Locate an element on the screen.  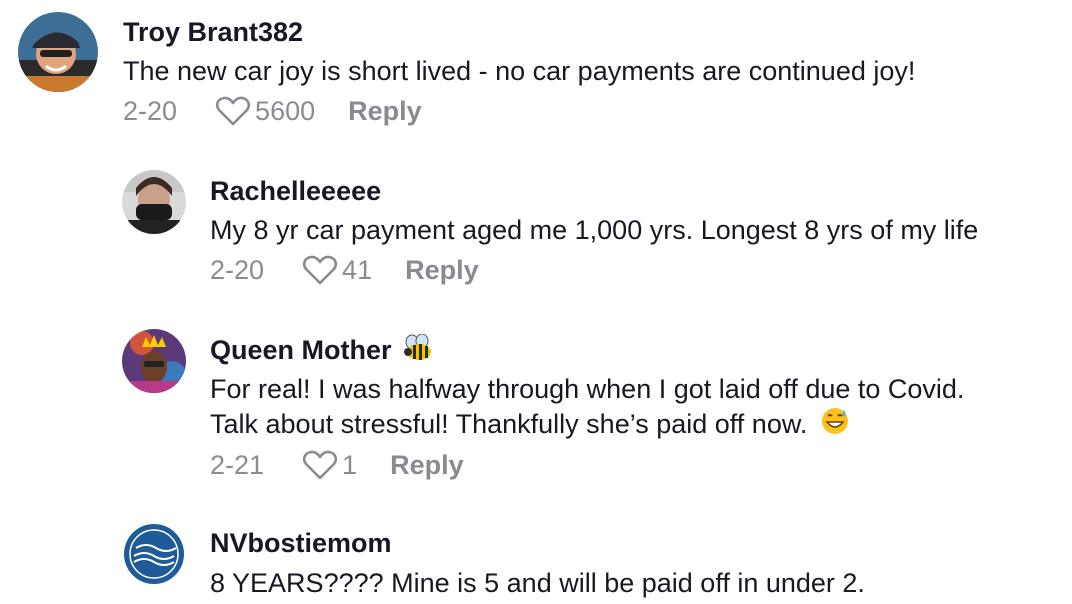
grinning-sweat-emoji-icon is located at coordinates (835, 425).